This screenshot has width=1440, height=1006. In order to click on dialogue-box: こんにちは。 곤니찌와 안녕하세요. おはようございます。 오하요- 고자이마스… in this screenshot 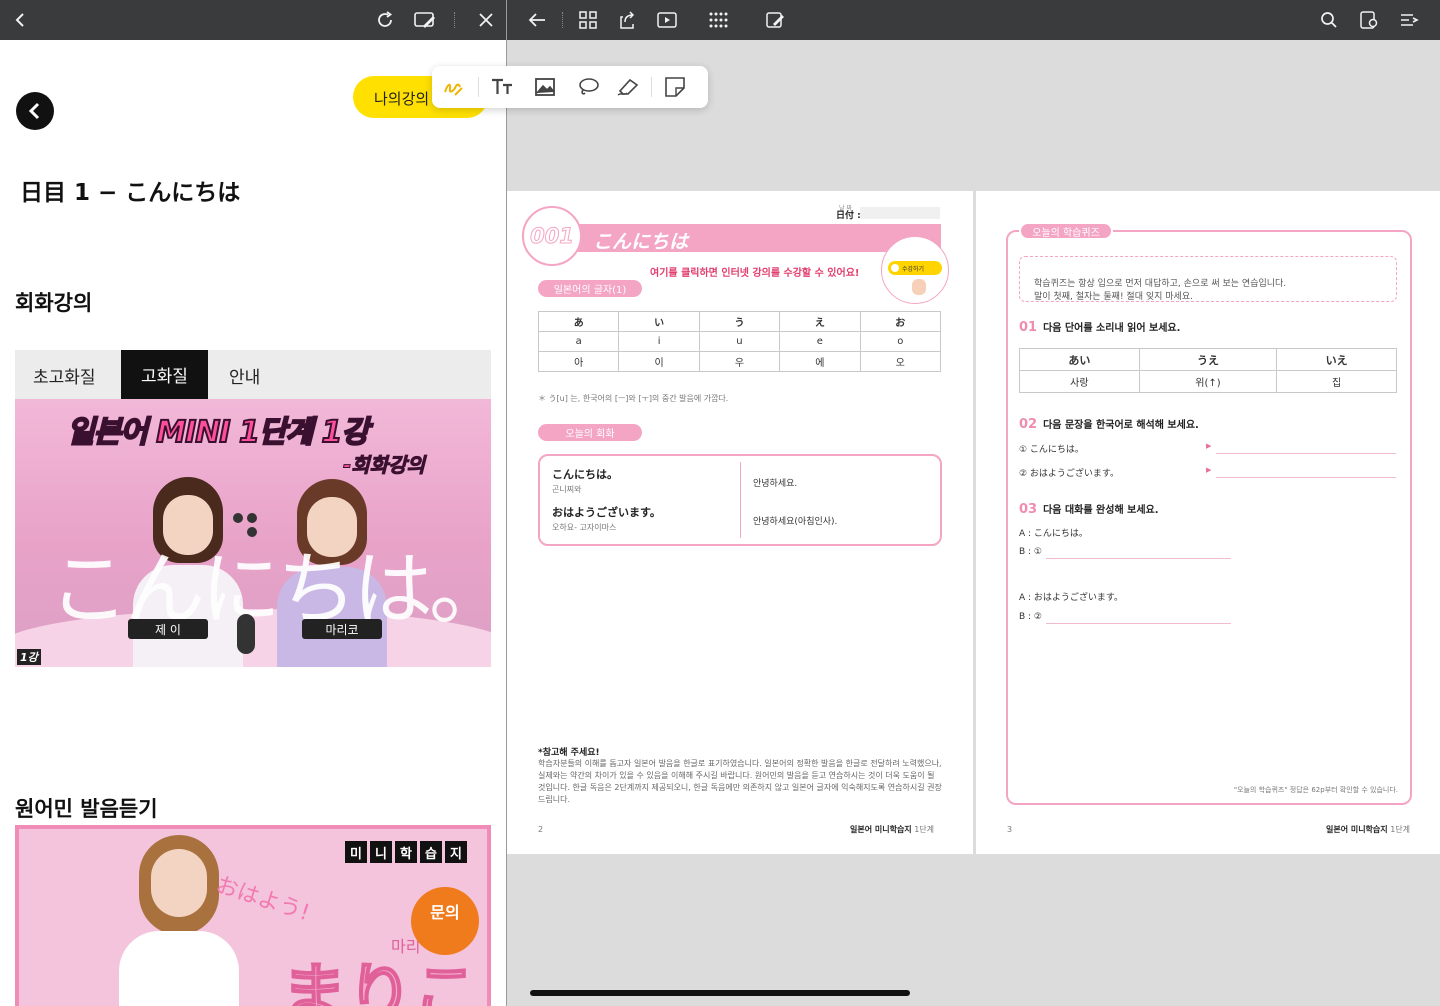, I will do `click(740, 500)`.